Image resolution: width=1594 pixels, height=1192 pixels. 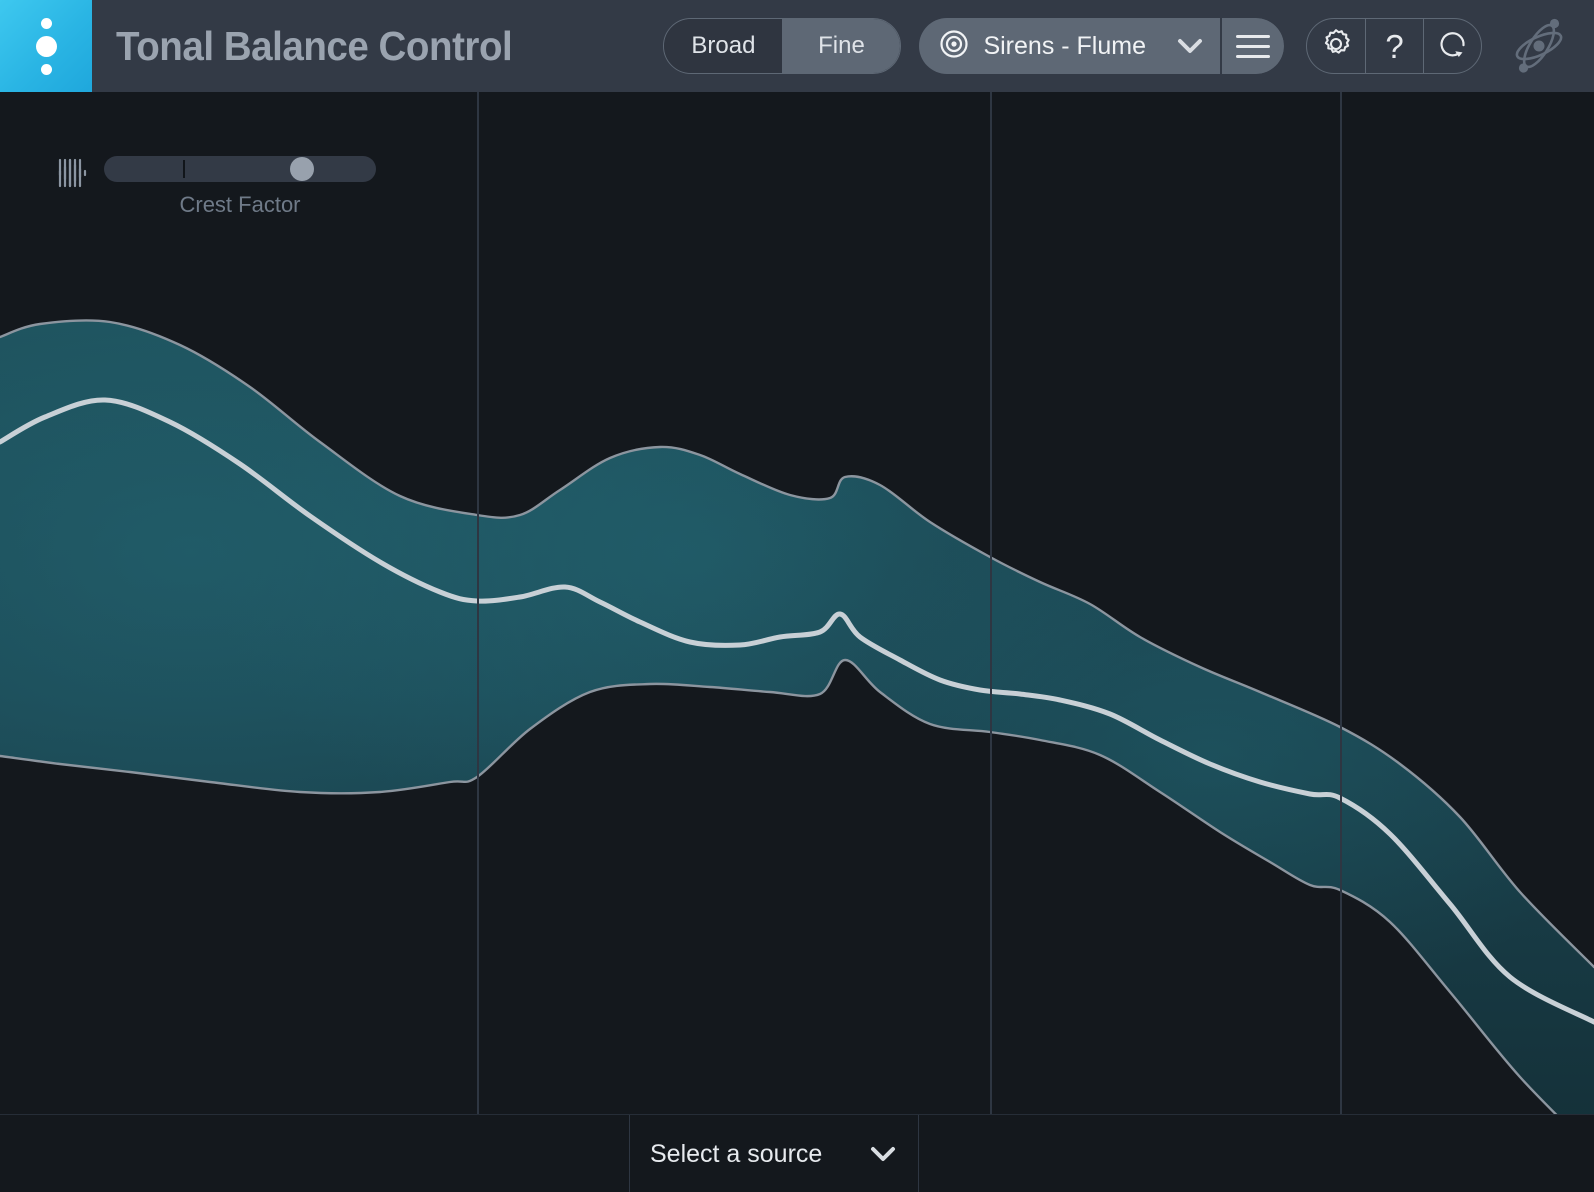 I want to click on logo-dot-bottom, so click(x=46, y=69).